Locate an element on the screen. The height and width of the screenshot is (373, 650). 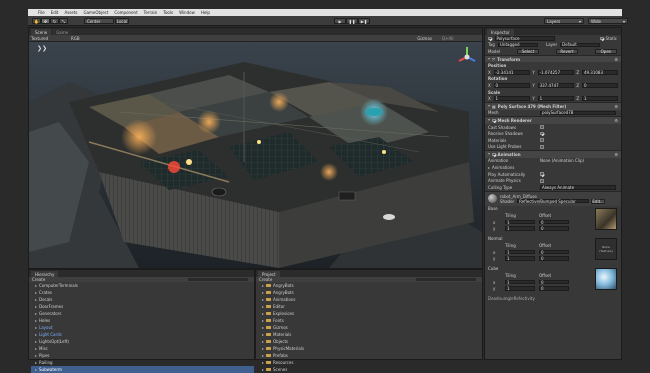
project-folder: Editor is located at coordinates (370, 306).